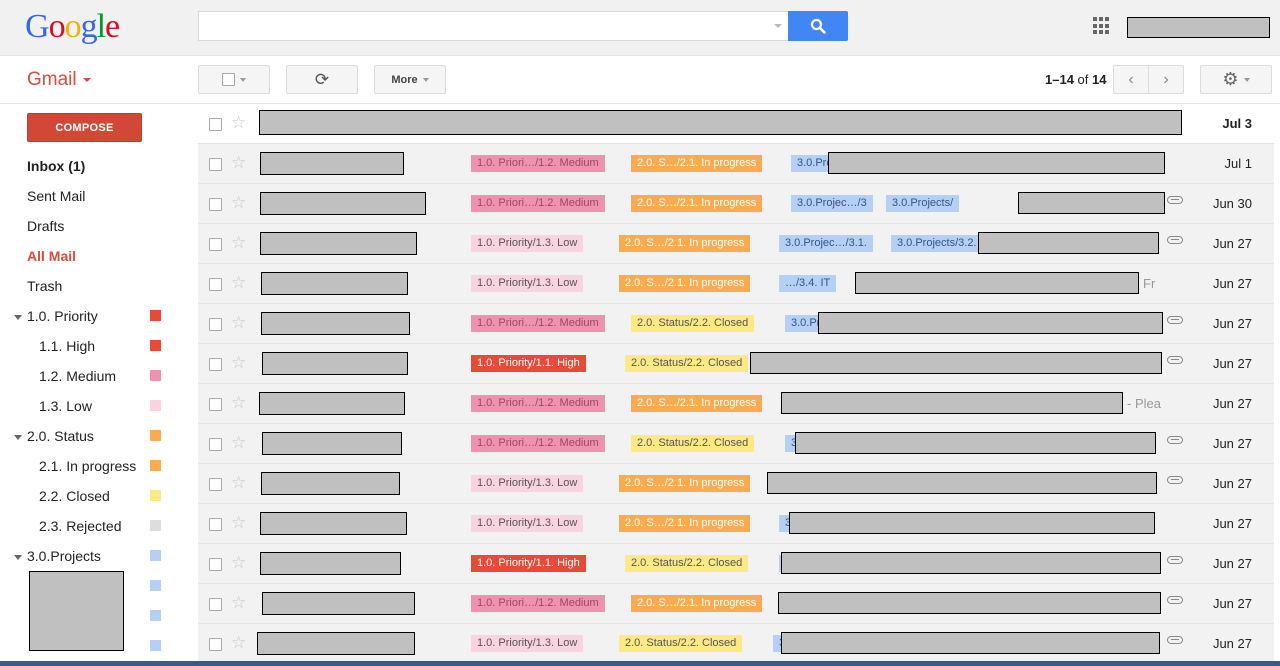 This screenshot has height=666, width=1280. Describe the element at coordinates (1198, 27) in the screenshot. I see `account-redacted` at that location.